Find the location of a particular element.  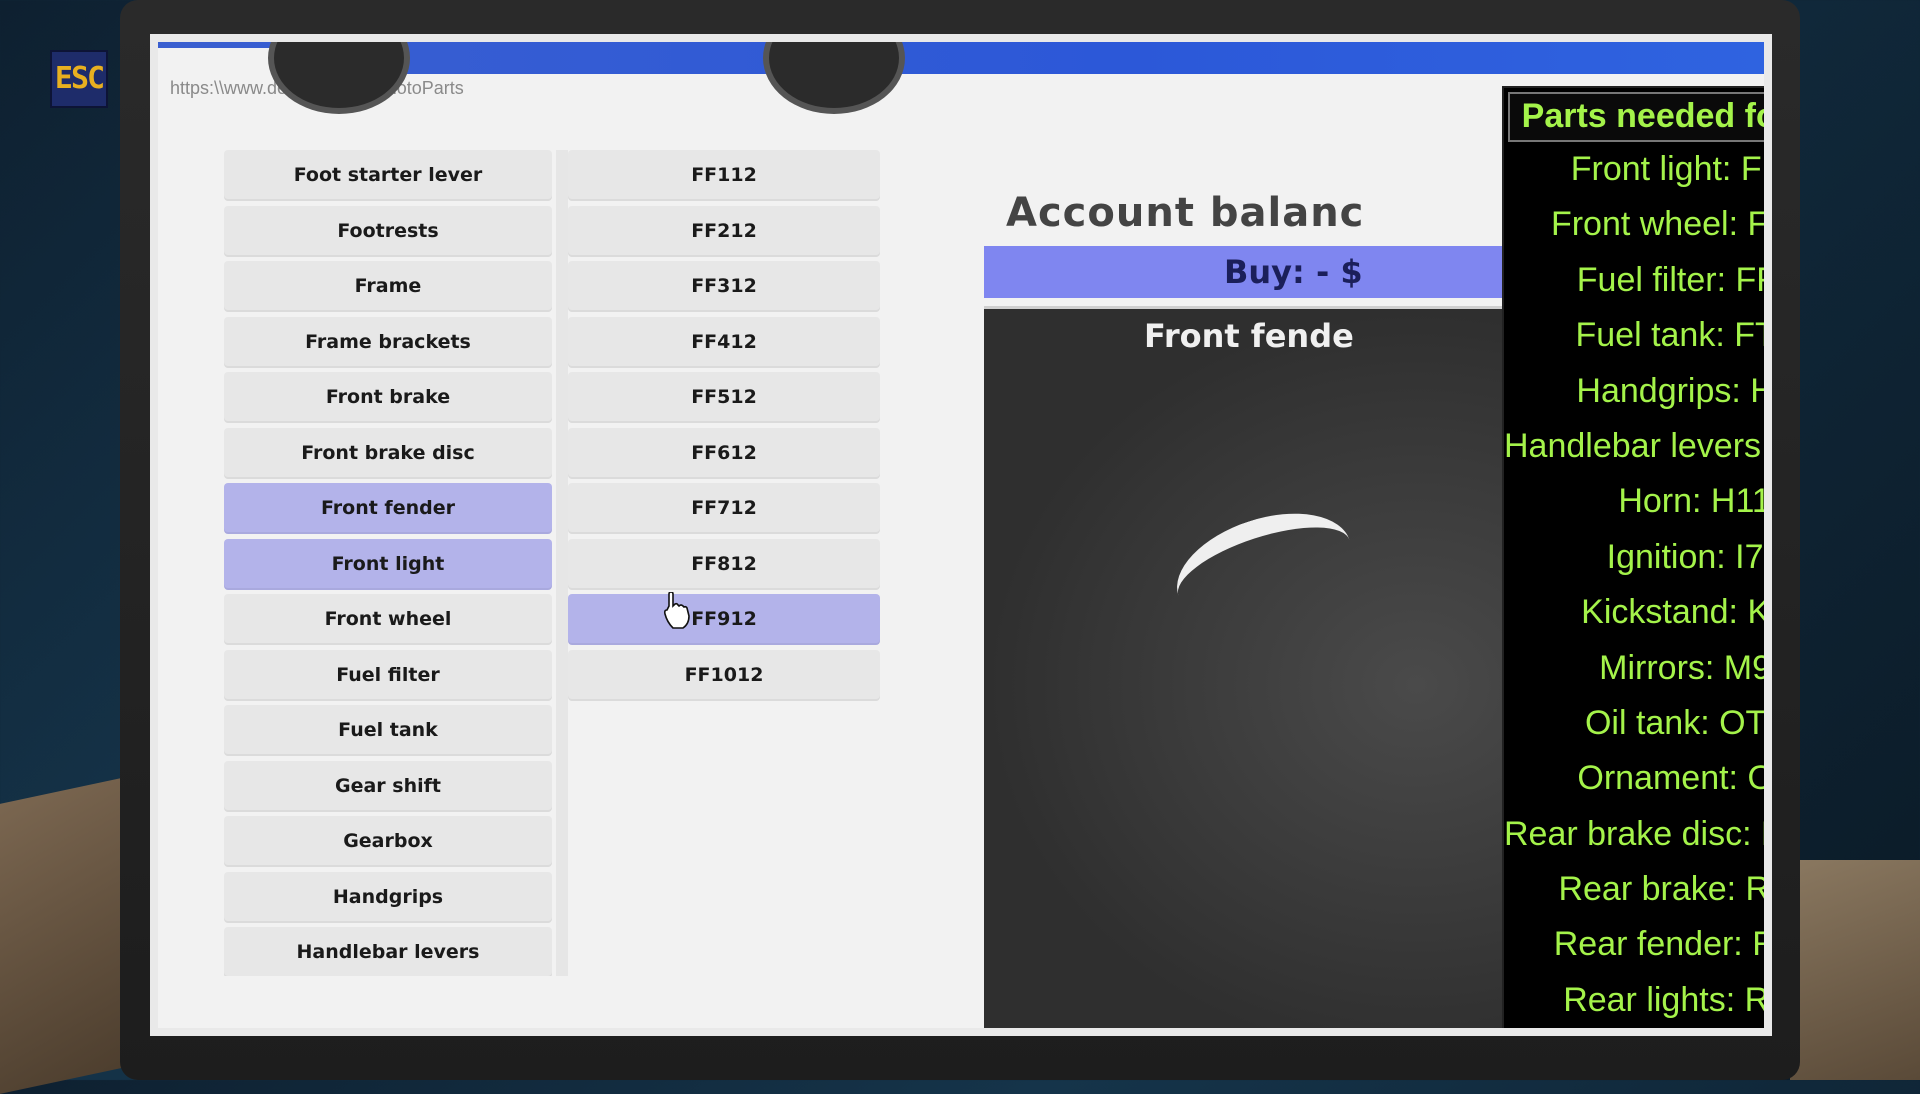

task-item: Handlebar levers: CLFBL803 is located at coordinates (1637, 445).